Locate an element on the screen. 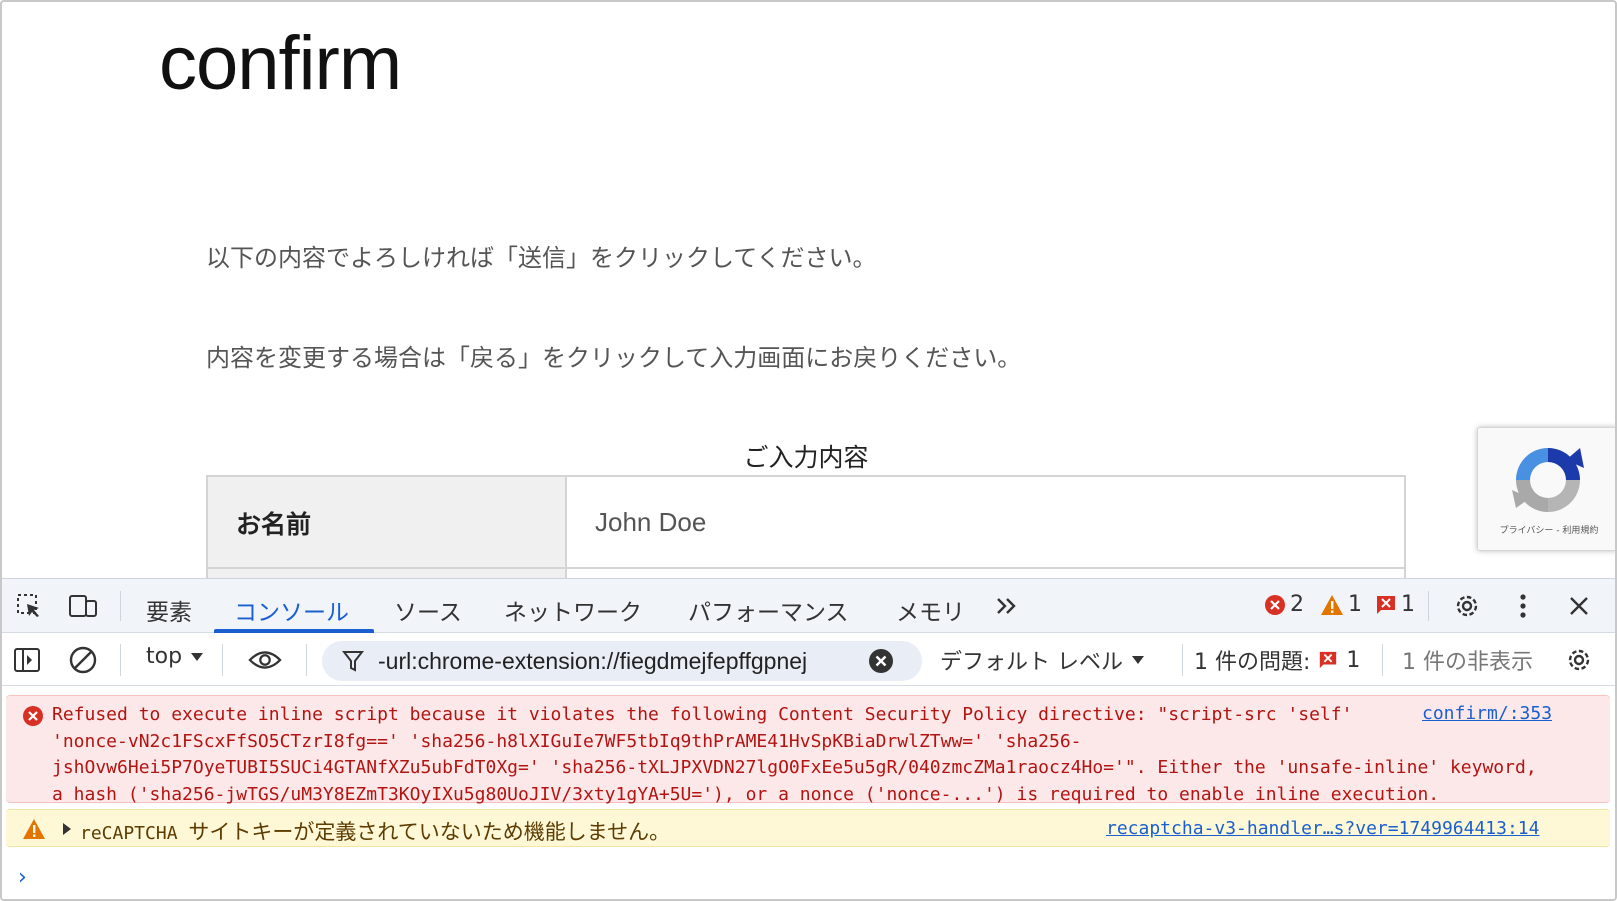 This screenshot has height=901, width=1617. issue-count: 1 is located at coordinates (1395, 604).